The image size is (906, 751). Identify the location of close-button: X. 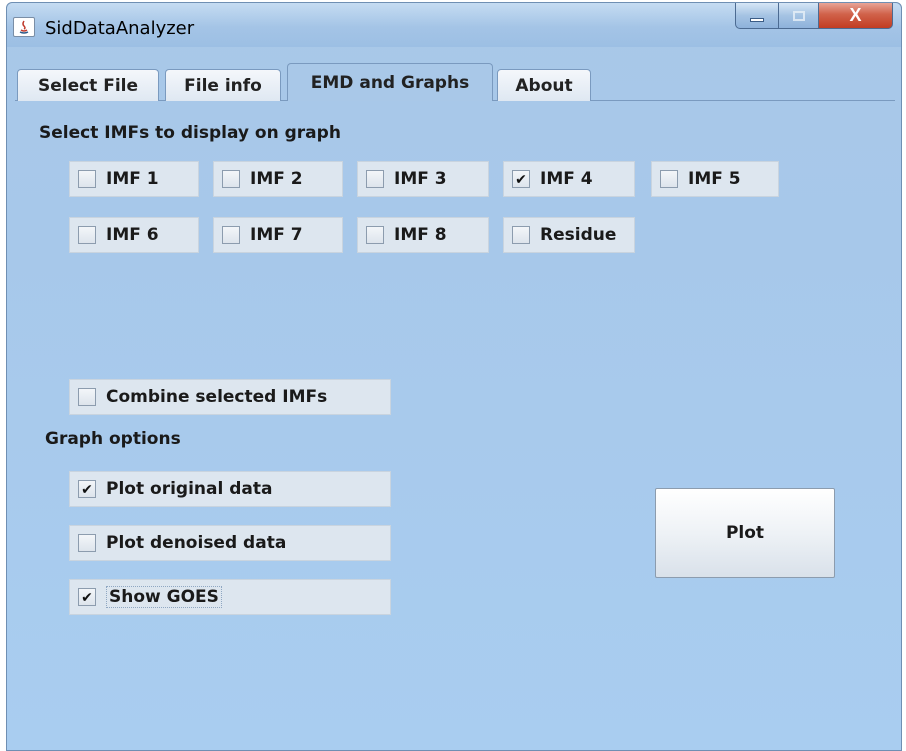
(856, 16).